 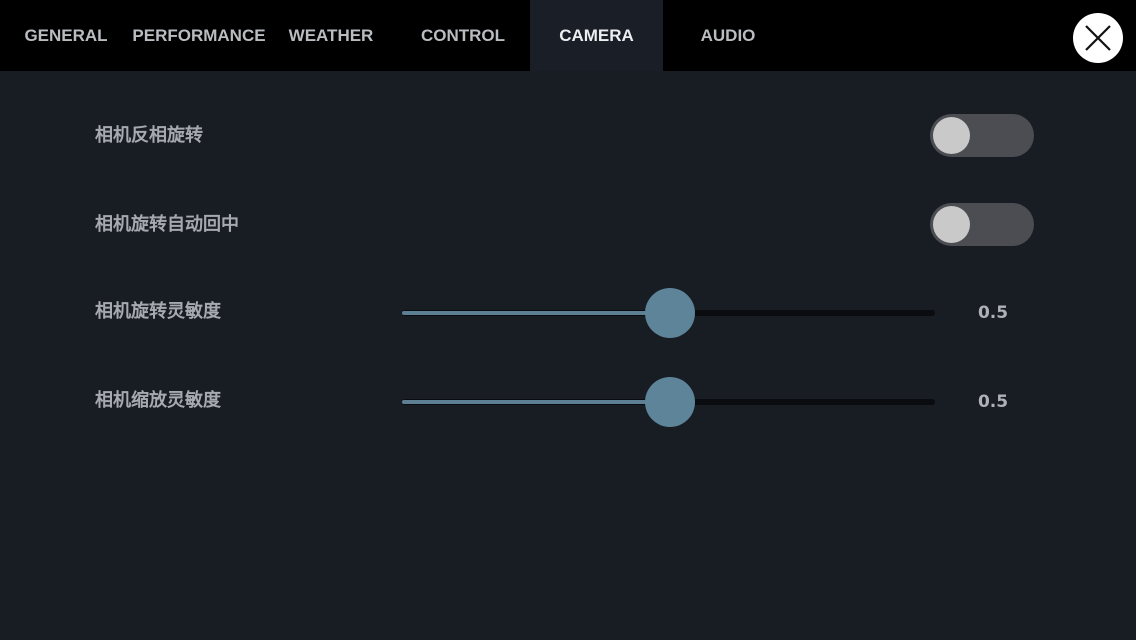 What do you see at coordinates (167, 224) in the screenshot?
I see `auto-center-label: 相机旋转自动回中` at bounding box center [167, 224].